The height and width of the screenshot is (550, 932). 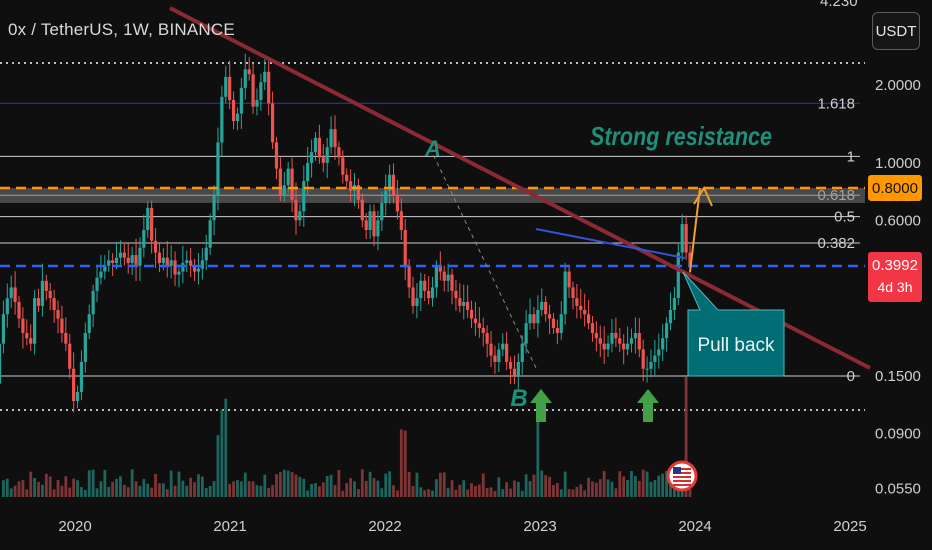 I want to click on strong-resistance-text: Strong resistance, so click(x=681, y=136).